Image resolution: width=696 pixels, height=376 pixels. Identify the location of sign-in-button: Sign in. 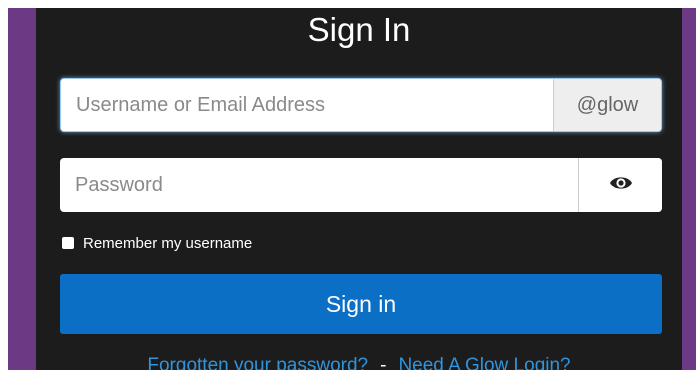
(361, 304).